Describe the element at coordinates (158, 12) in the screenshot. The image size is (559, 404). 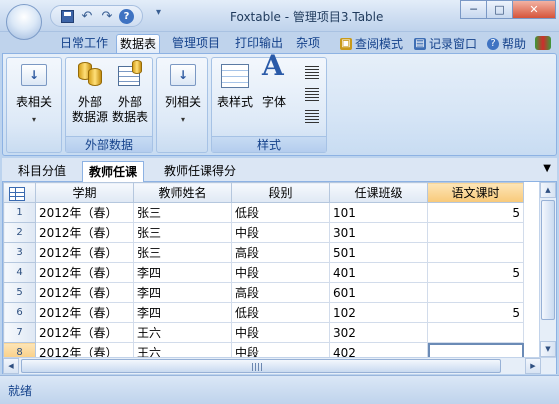
I see `customize-qat-button: ▾` at that location.